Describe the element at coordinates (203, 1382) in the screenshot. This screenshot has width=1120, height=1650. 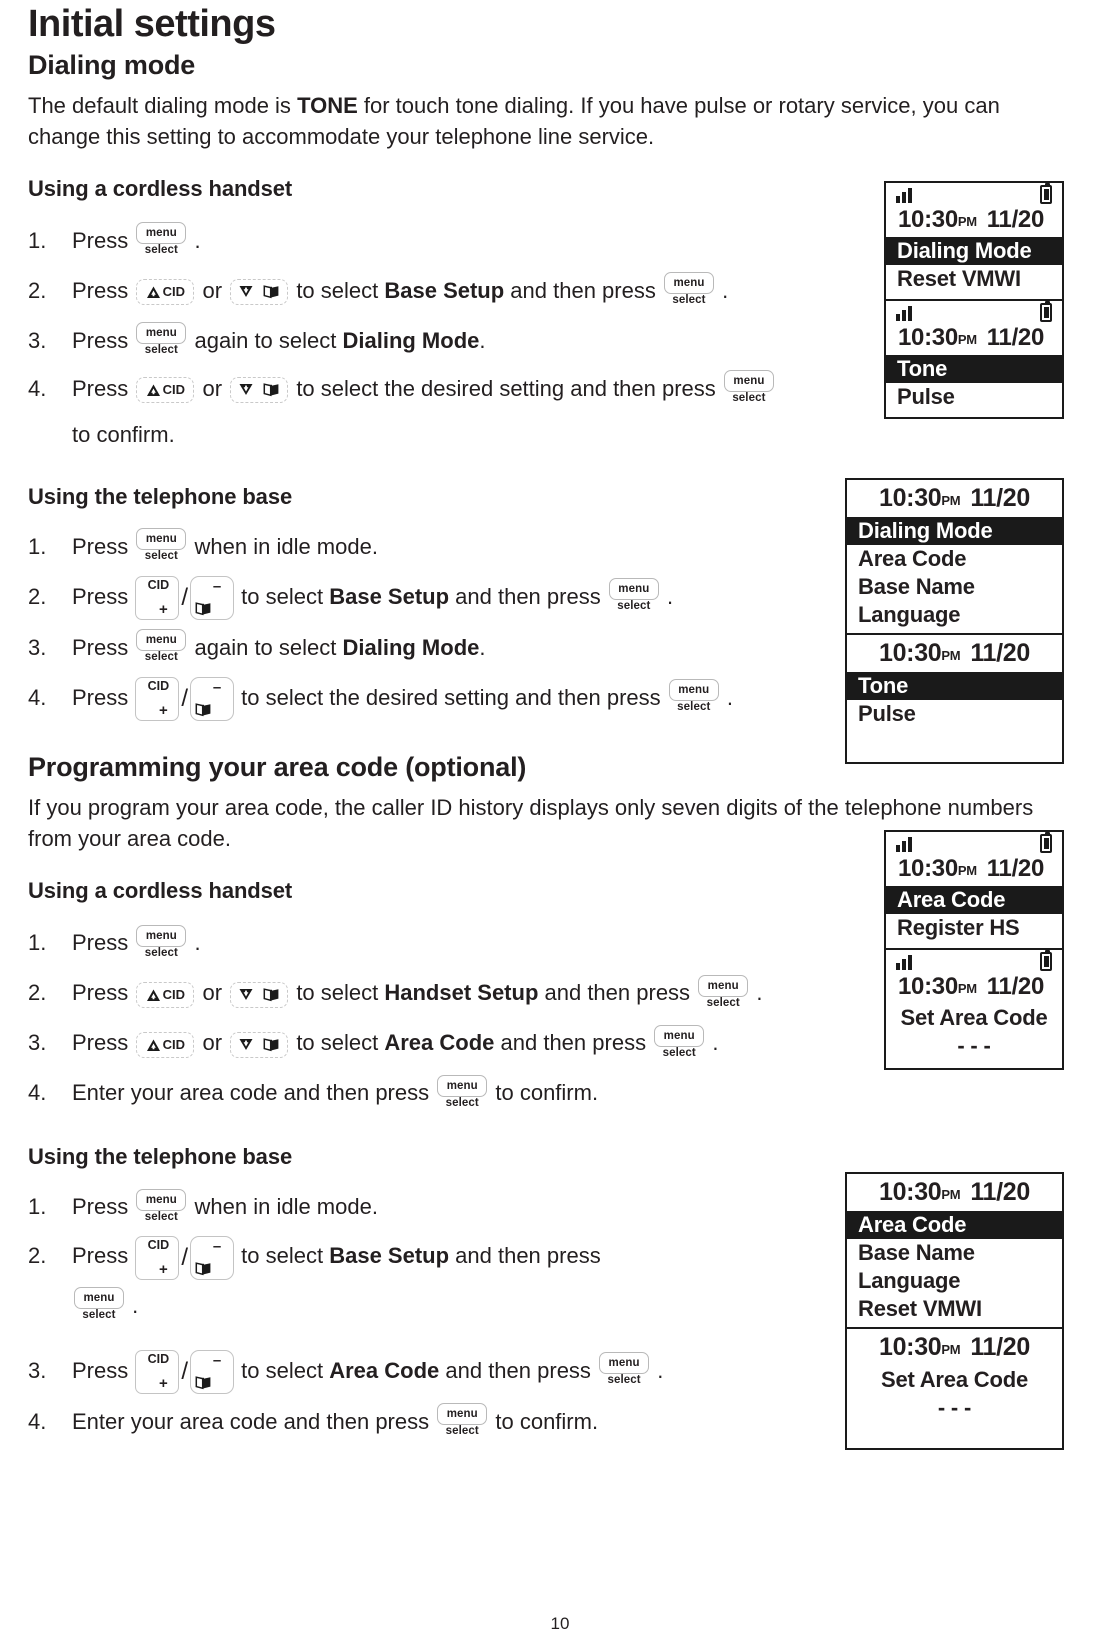
I see `phonebook-icon` at that location.